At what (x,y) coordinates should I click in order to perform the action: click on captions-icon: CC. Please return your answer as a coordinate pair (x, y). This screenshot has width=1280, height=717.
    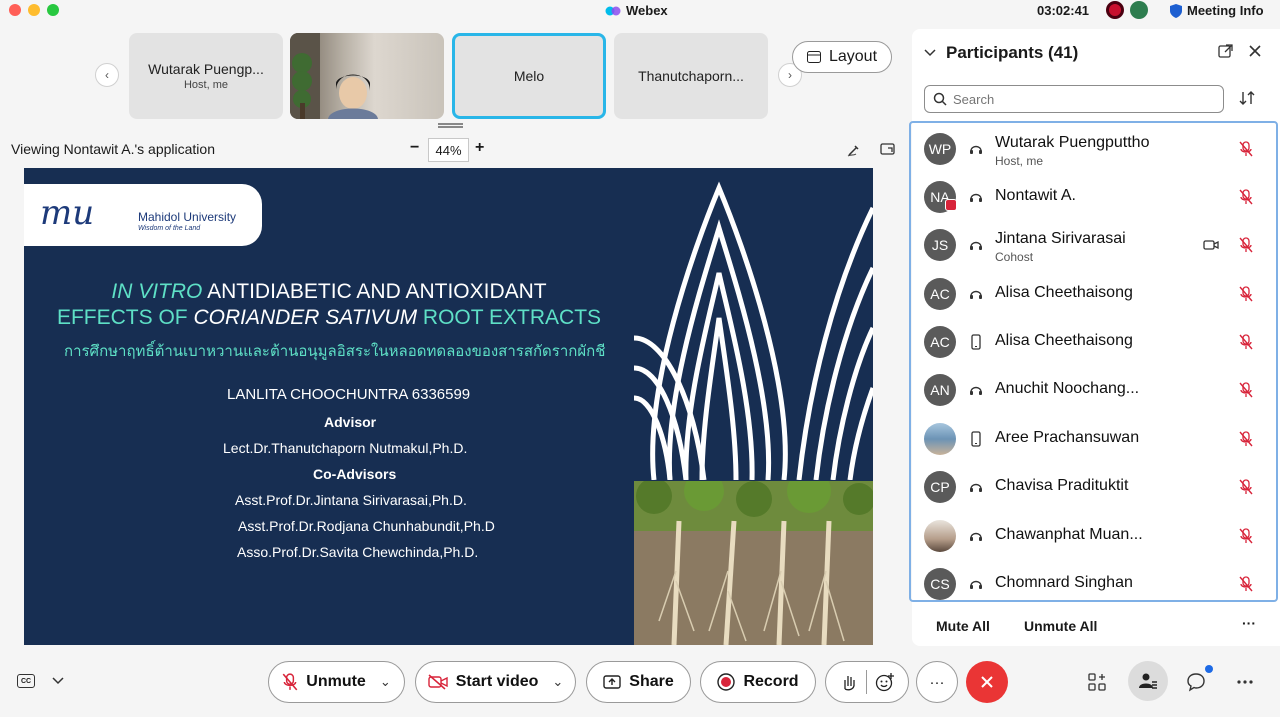
    Looking at the image, I should click on (26, 681).